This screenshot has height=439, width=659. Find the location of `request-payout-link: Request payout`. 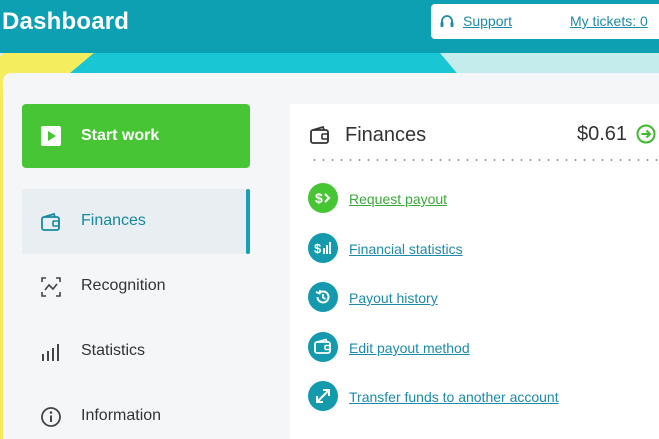

request-payout-link: Request payout is located at coordinates (398, 199).